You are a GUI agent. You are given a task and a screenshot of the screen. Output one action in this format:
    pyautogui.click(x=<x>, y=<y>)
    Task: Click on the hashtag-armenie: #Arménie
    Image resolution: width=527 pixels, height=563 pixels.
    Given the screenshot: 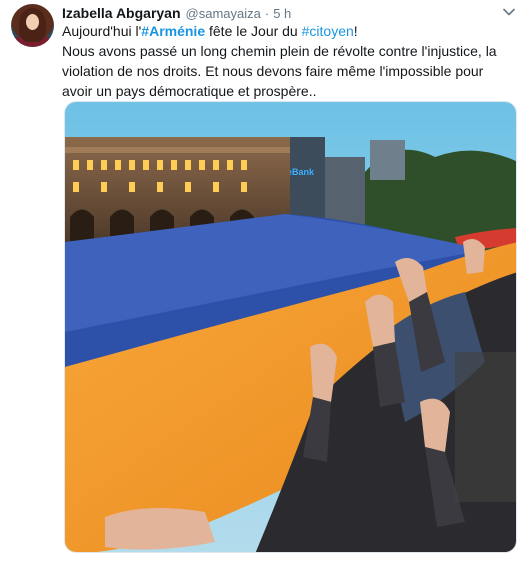 What is the action you would take?
    pyautogui.click(x=173, y=31)
    